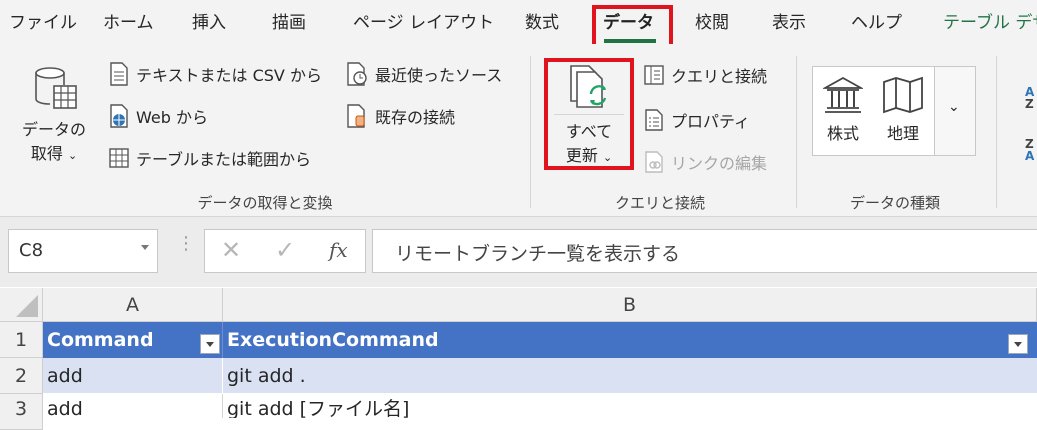  Describe the element at coordinates (630, 305) in the screenshot. I see `column-header-b: B` at that location.